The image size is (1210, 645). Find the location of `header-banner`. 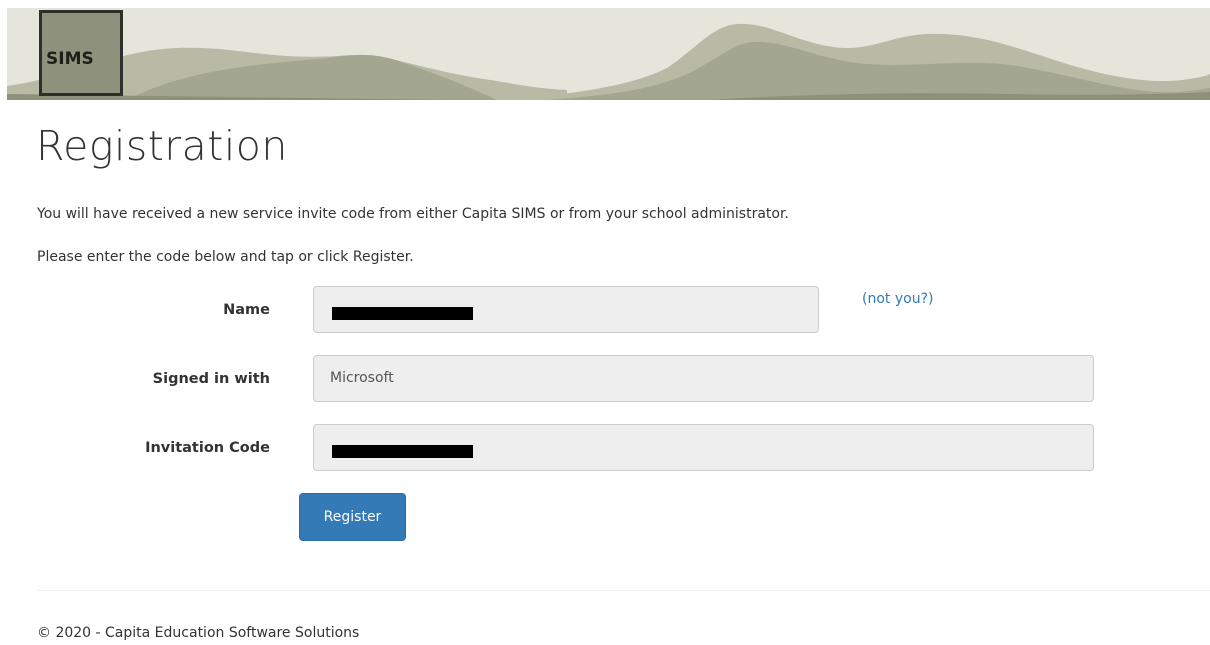

header-banner is located at coordinates (608, 54).